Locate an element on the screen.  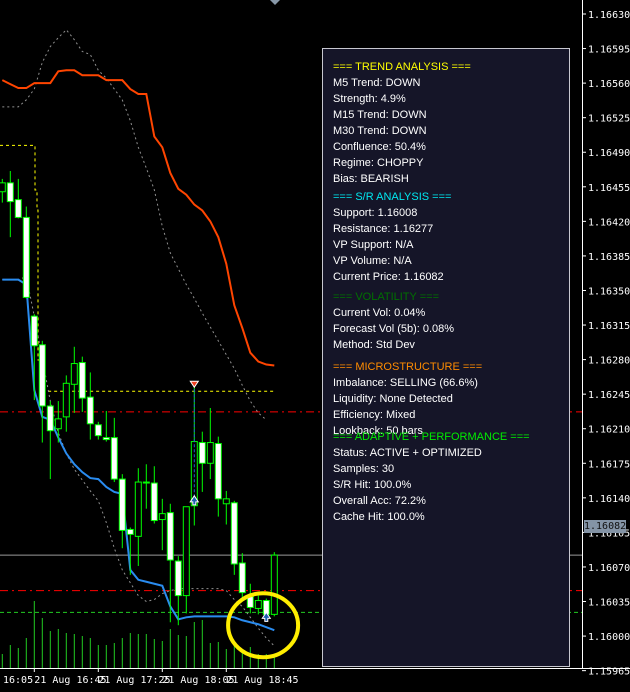
volatility-item: Current Vol: 0.04% is located at coordinates (379, 313).